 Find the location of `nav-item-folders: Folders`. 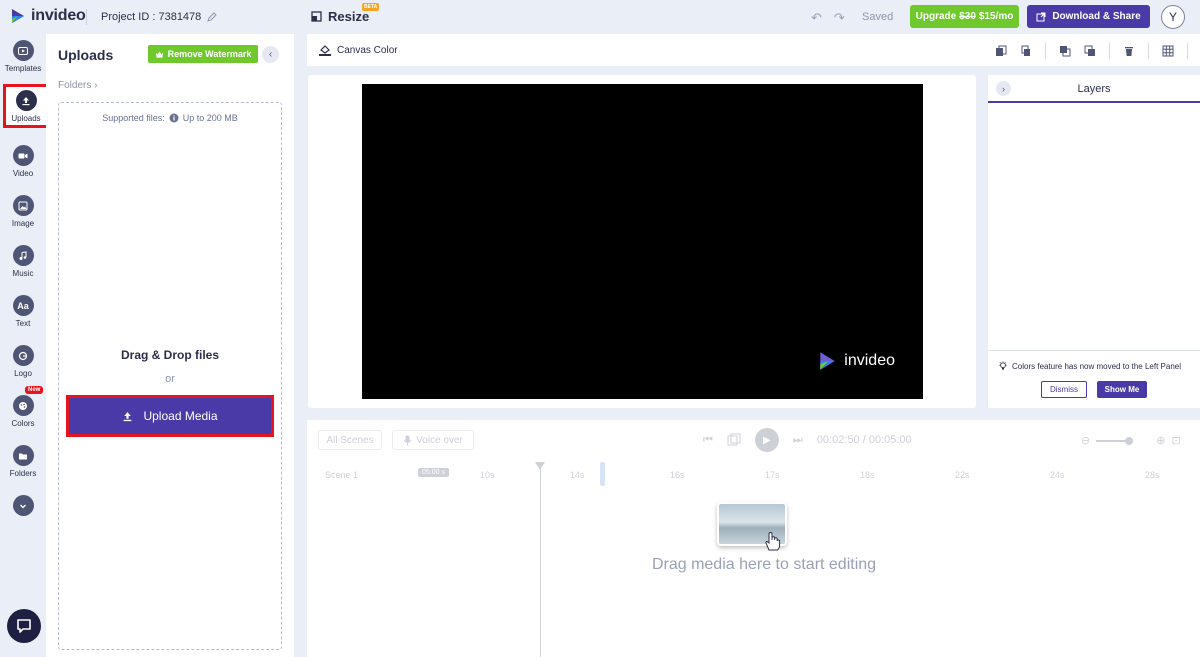

nav-item-folders: Folders is located at coordinates (23, 463).